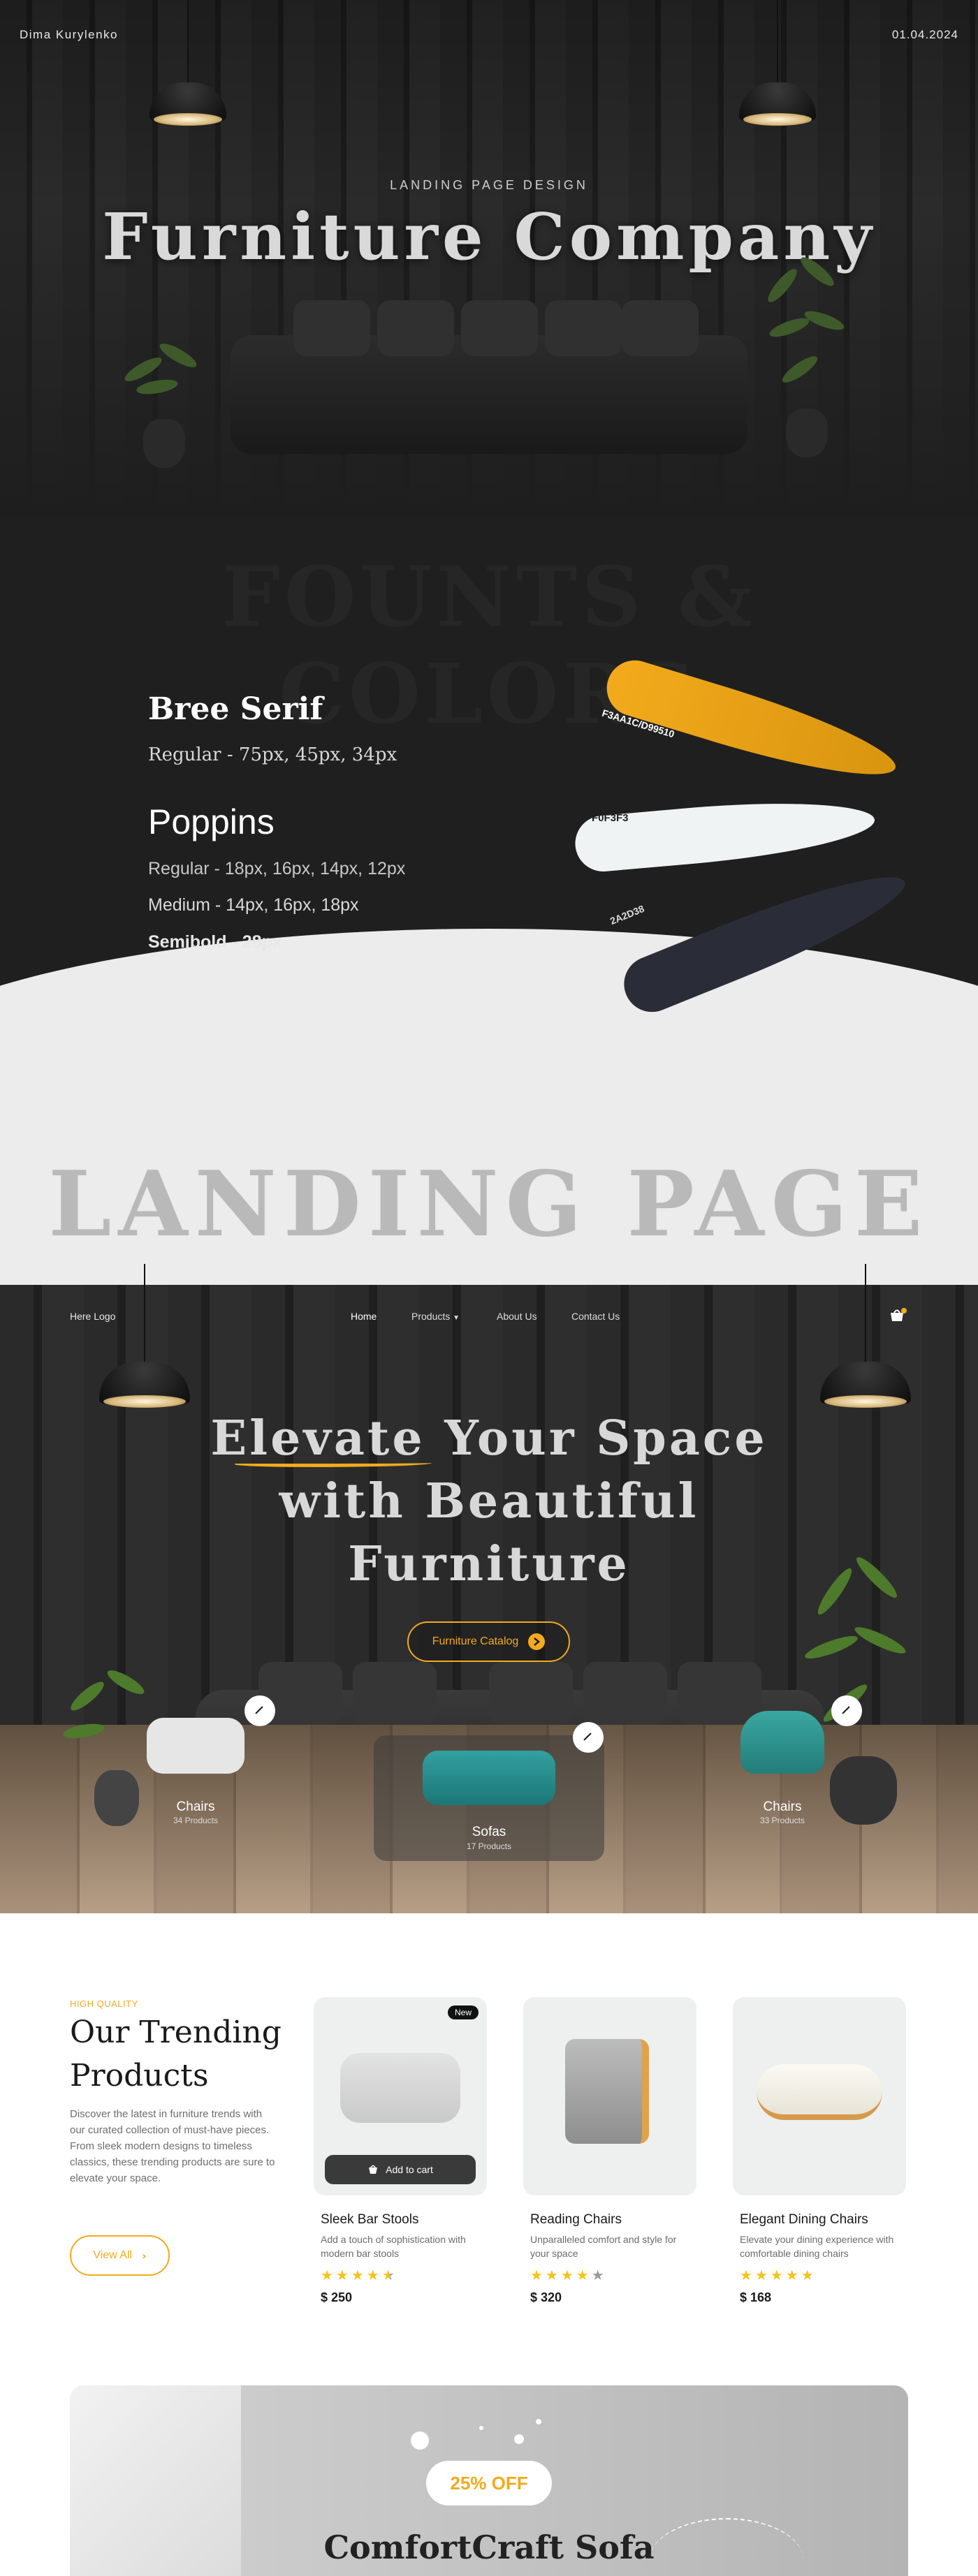 Image resolution: width=978 pixels, height=2576 pixels. I want to click on nav-home: Home, so click(364, 1316).